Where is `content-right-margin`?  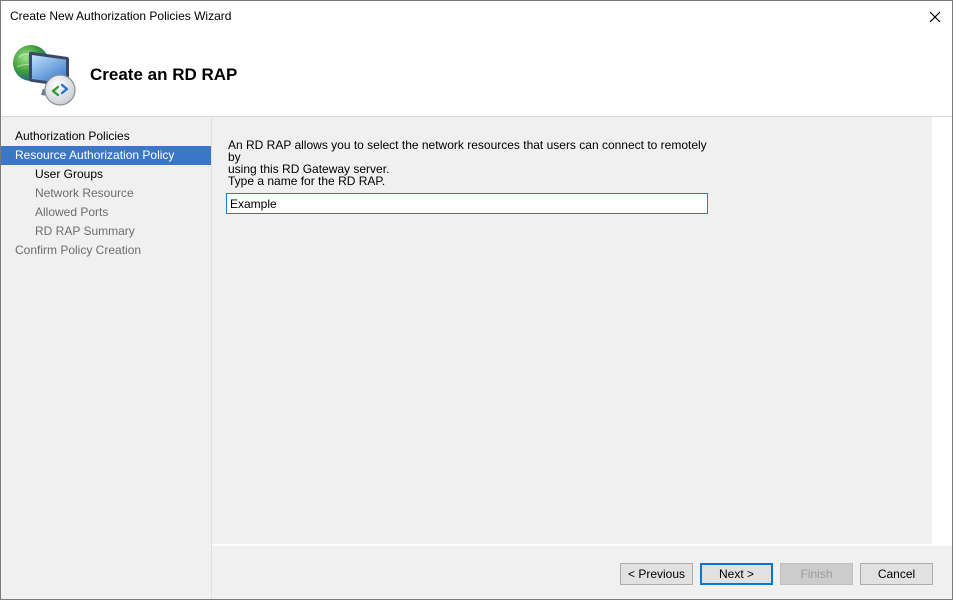 content-right-margin is located at coordinates (942, 330).